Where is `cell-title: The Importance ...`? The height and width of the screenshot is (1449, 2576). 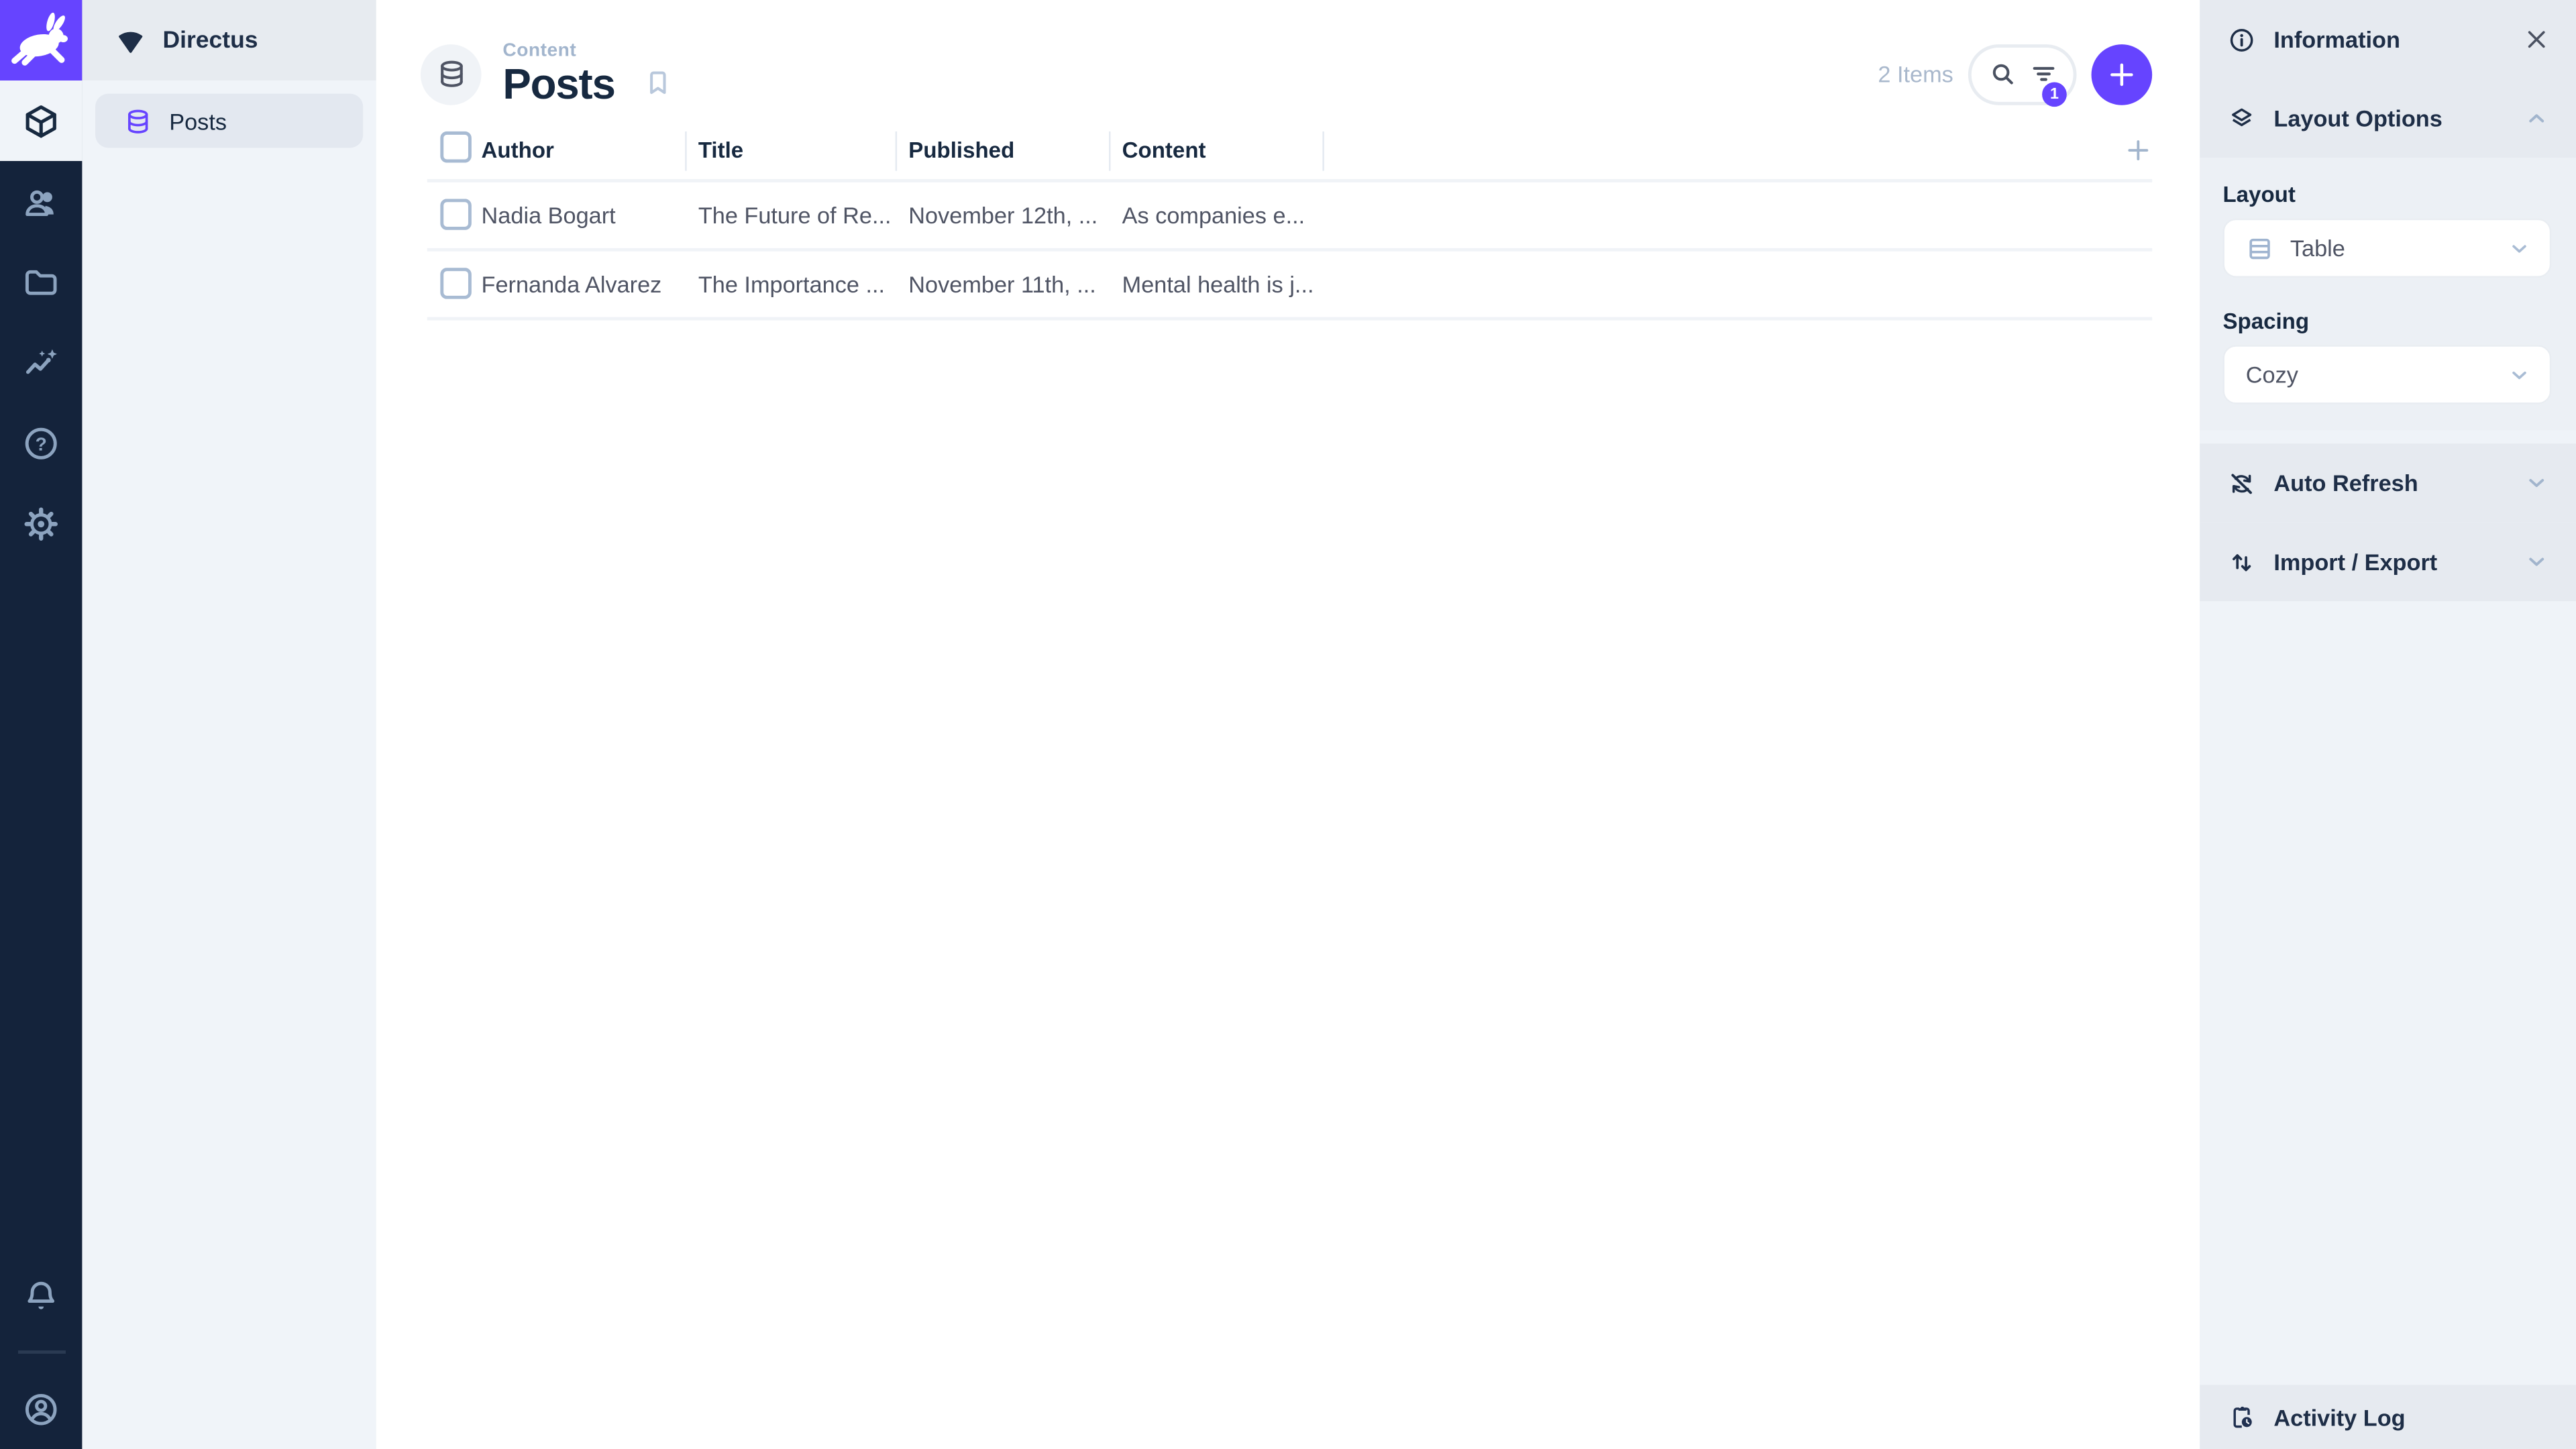
cell-title: The Importance ... is located at coordinates (791, 283).